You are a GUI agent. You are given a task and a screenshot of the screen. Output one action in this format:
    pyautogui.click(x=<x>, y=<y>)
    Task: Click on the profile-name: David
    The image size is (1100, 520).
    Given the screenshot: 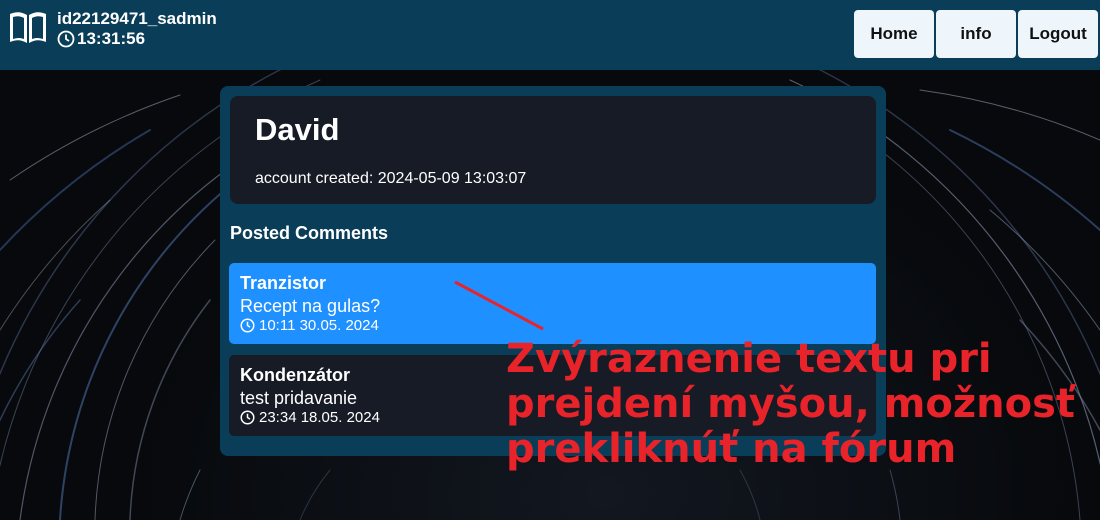 What is the action you would take?
    pyautogui.click(x=297, y=129)
    